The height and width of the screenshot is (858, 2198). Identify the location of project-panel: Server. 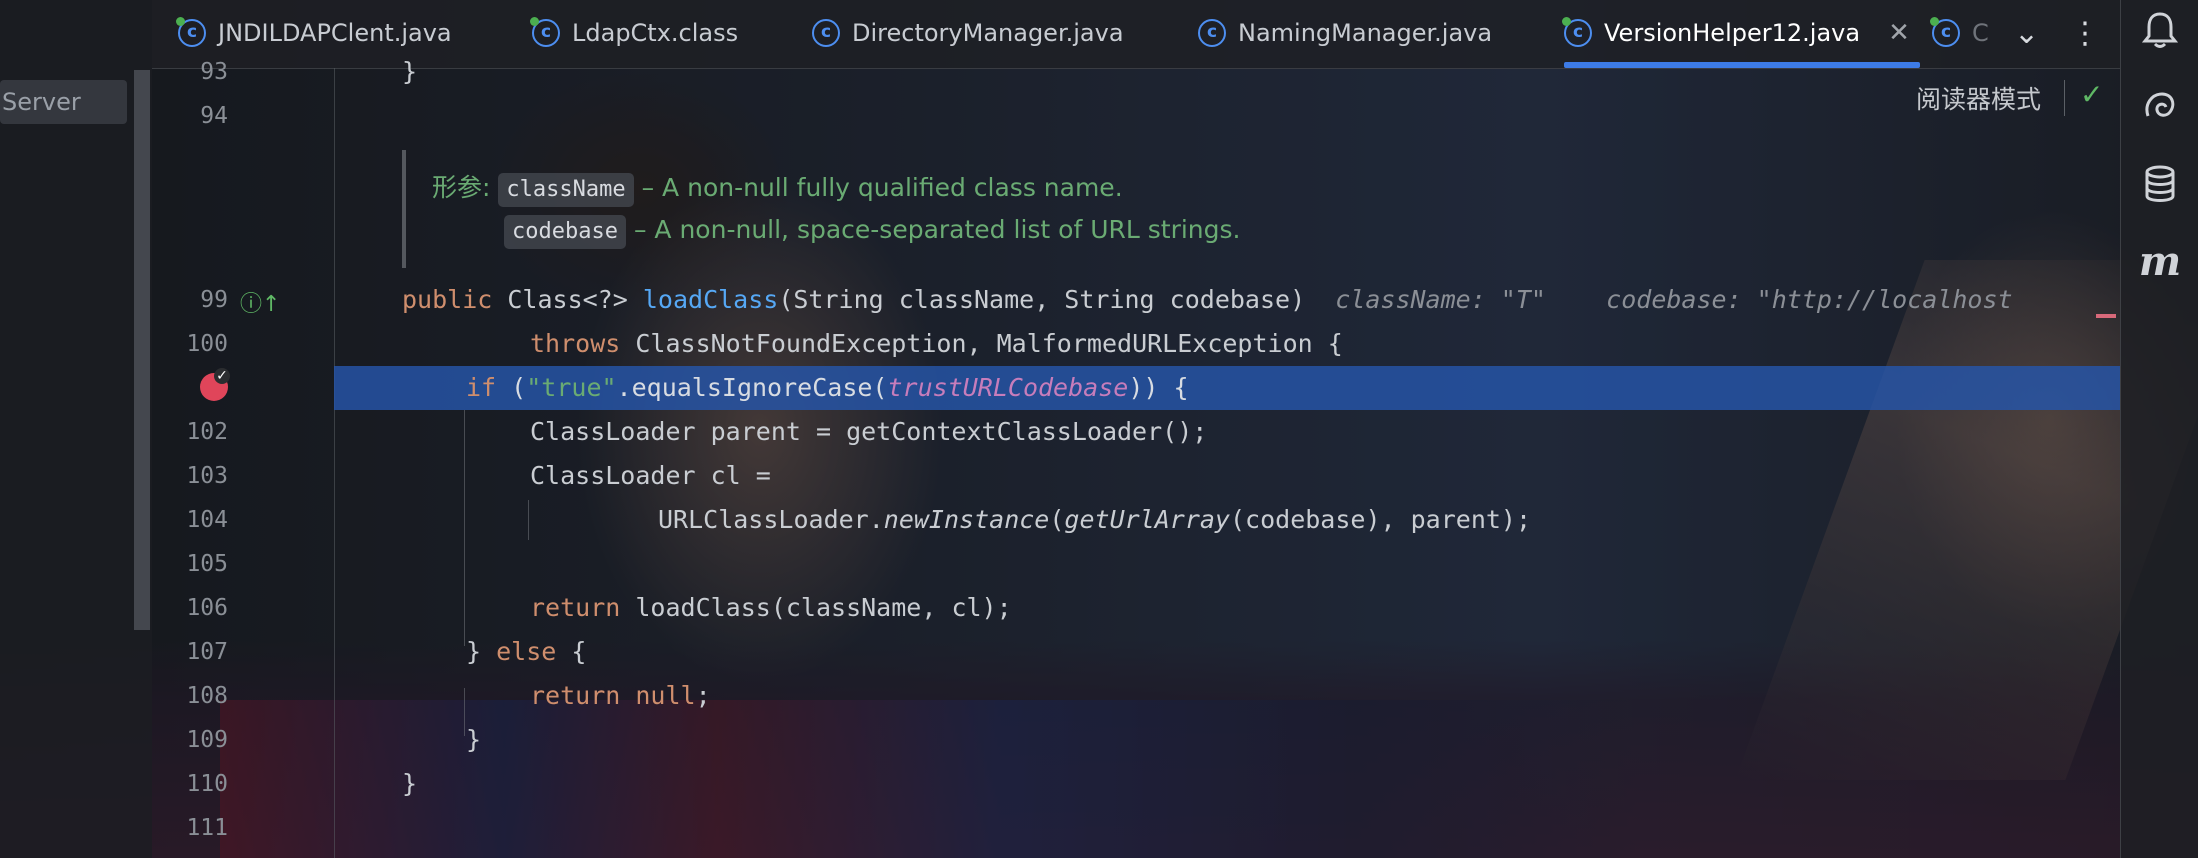
(76, 429).